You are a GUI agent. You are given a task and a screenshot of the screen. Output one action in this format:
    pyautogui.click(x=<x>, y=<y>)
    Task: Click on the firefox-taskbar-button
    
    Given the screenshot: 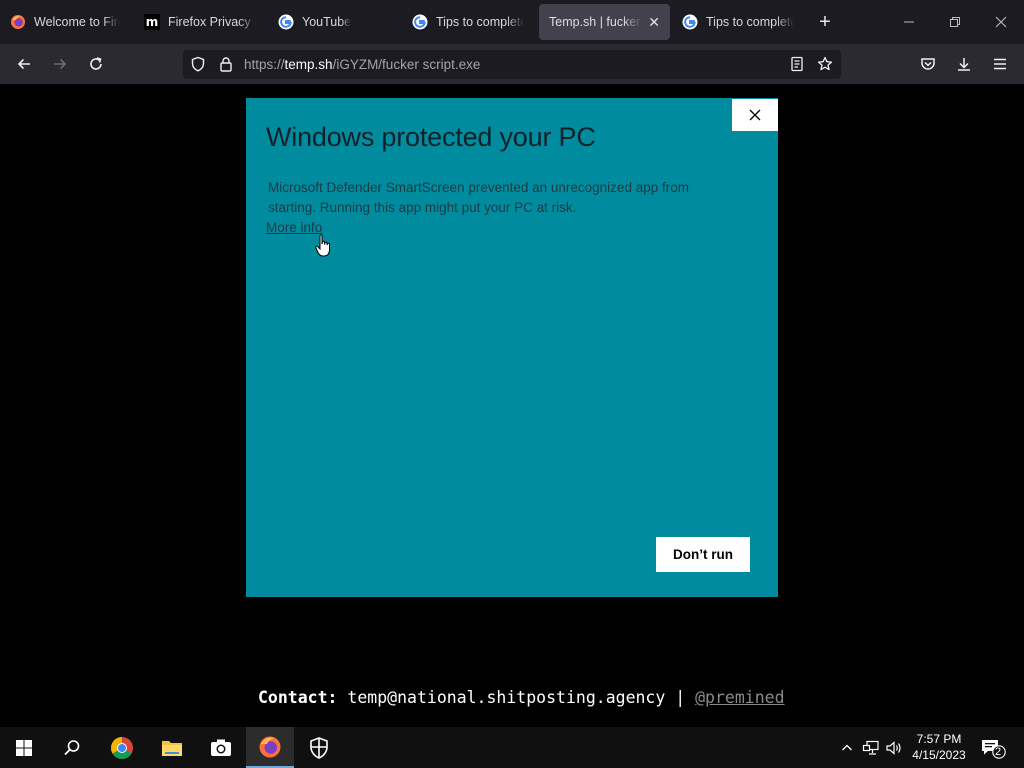 What is the action you would take?
    pyautogui.click(x=270, y=747)
    